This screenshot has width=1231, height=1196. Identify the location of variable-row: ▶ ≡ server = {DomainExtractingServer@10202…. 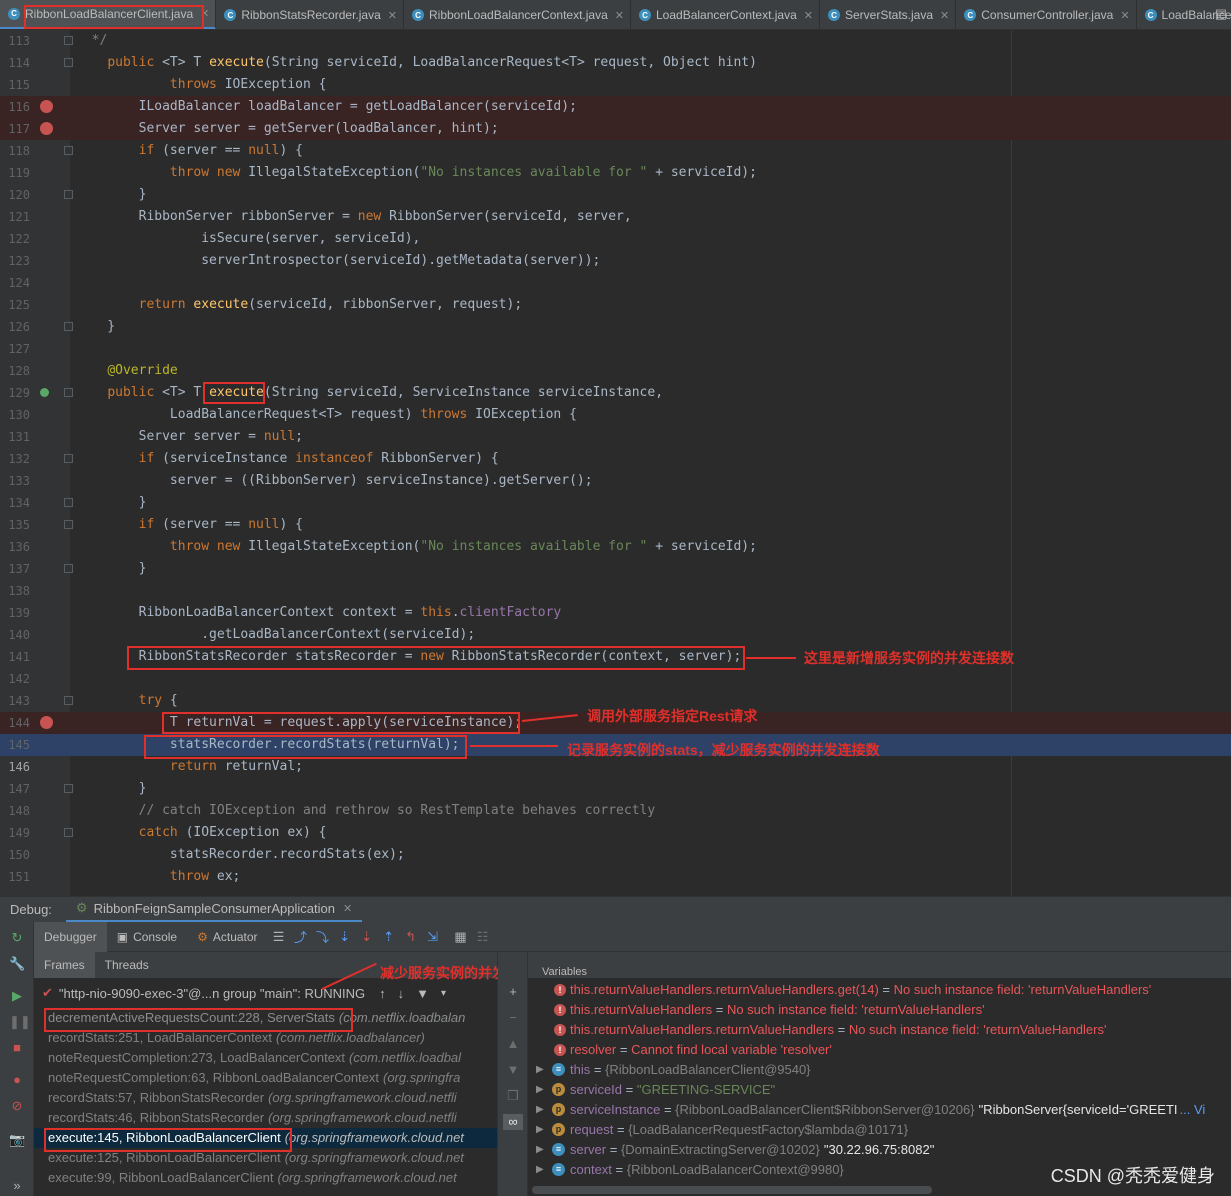
(879, 1150).